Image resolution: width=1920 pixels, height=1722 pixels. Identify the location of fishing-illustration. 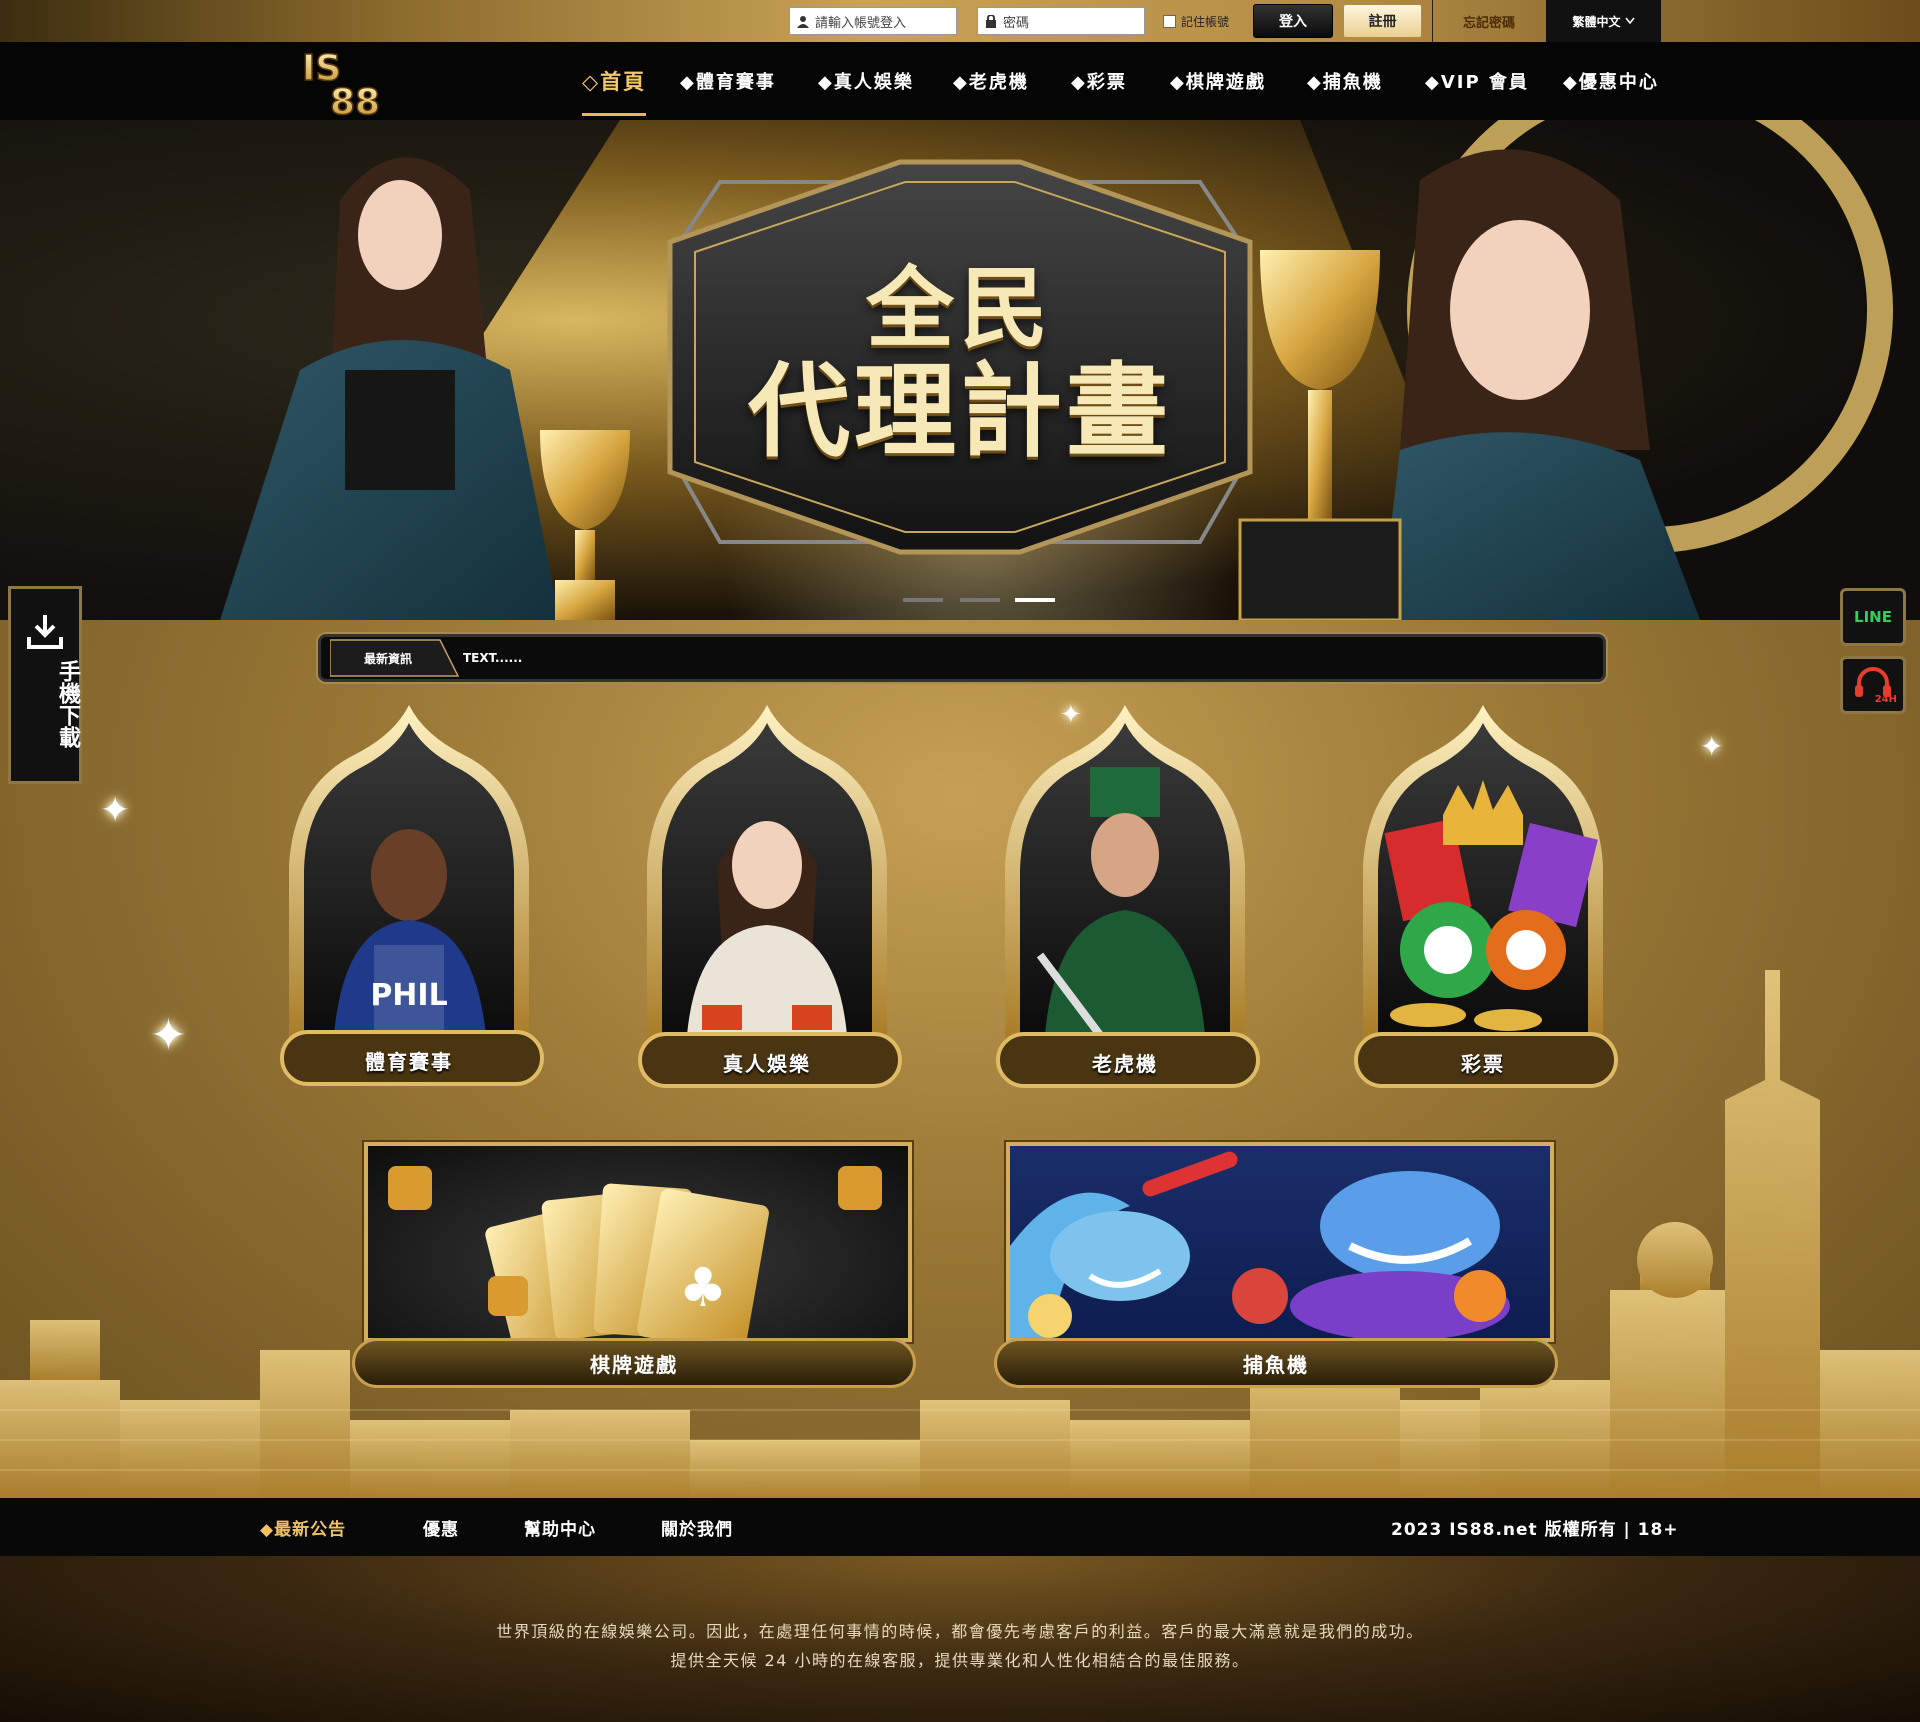
(1260, 1246).